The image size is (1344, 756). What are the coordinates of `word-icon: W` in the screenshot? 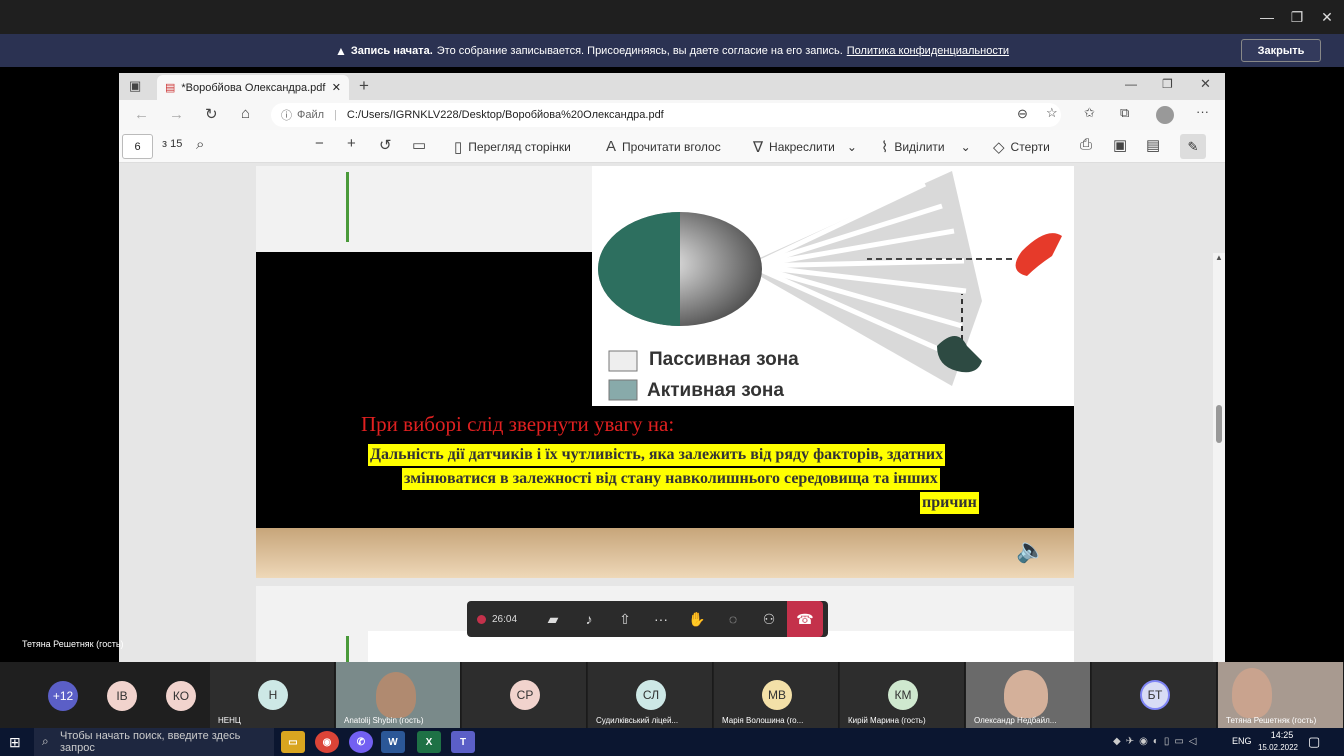 It's located at (393, 742).